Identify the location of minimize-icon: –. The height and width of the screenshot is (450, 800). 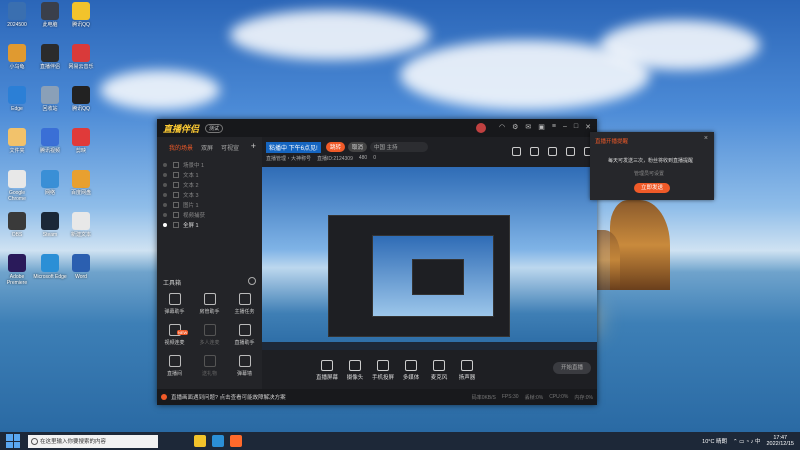
(565, 128).